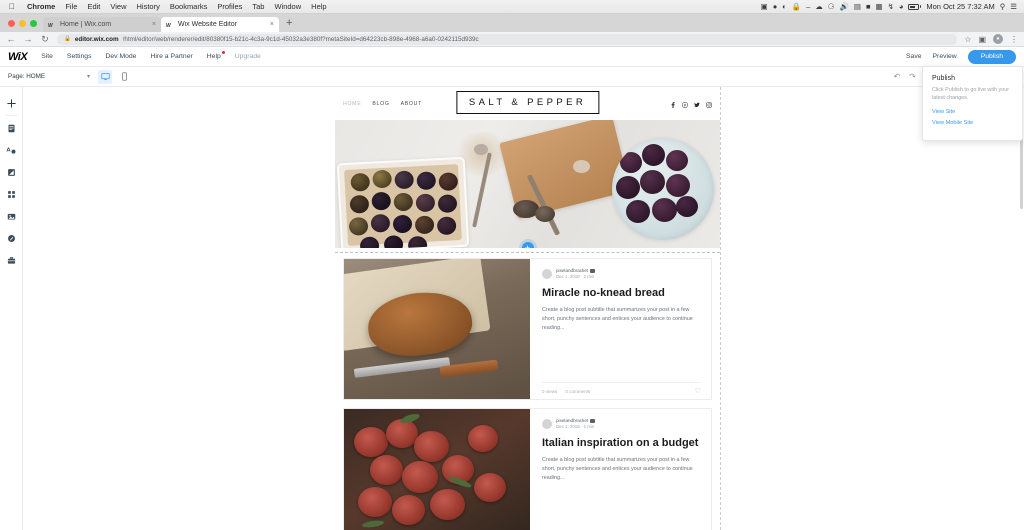 This screenshot has height=530, width=1024. What do you see at coordinates (79, 56) in the screenshot?
I see `menu-settings: Settings` at bounding box center [79, 56].